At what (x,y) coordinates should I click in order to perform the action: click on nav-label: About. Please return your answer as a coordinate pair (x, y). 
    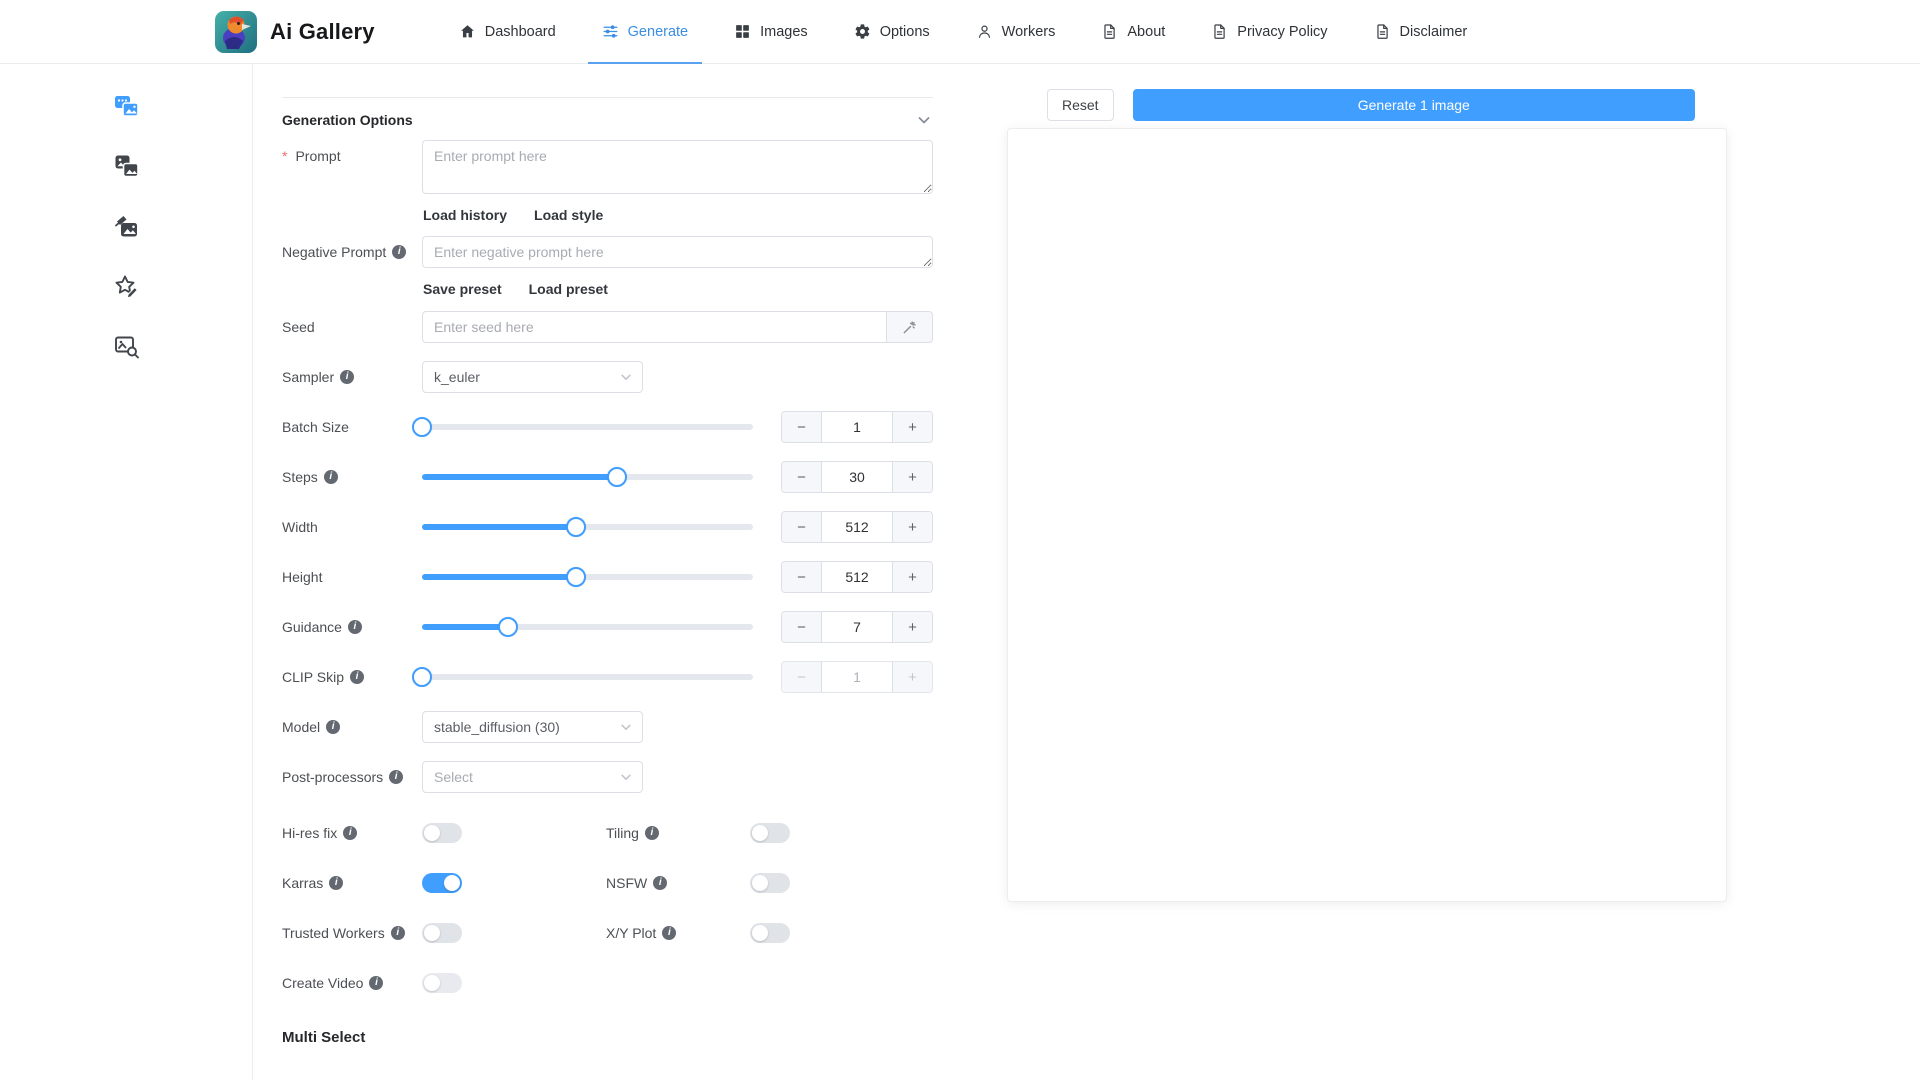
    Looking at the image, I should click on (1146, 31).